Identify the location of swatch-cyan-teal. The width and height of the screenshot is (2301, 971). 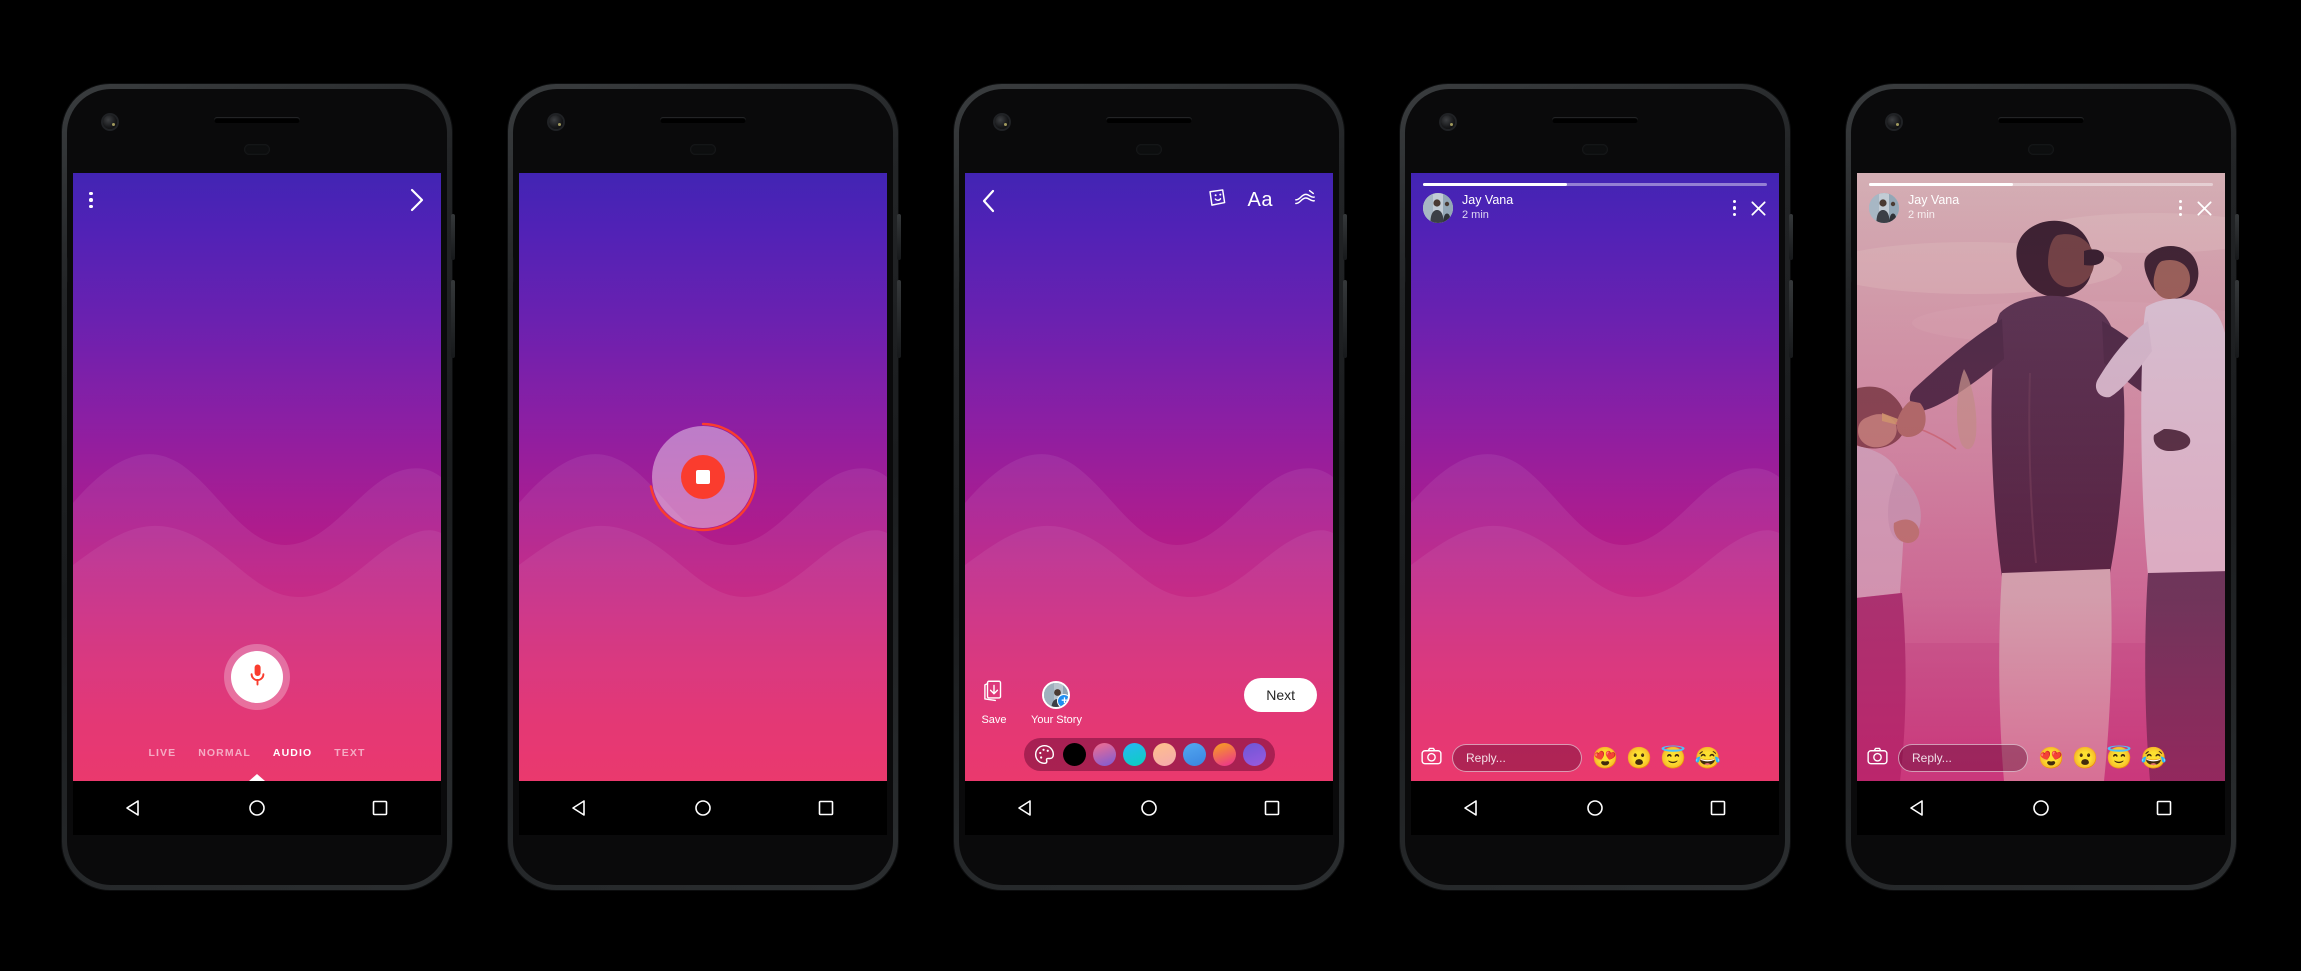
(1134, 754).